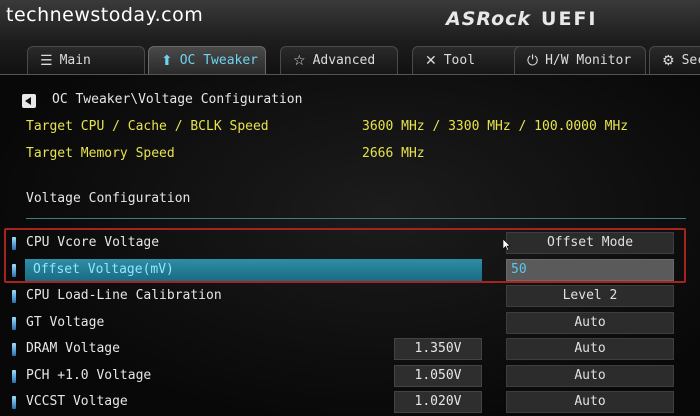  Describe the element at coordinates (668, 60) in the screenshot. I see `lock-icon: ⚙` at that location.